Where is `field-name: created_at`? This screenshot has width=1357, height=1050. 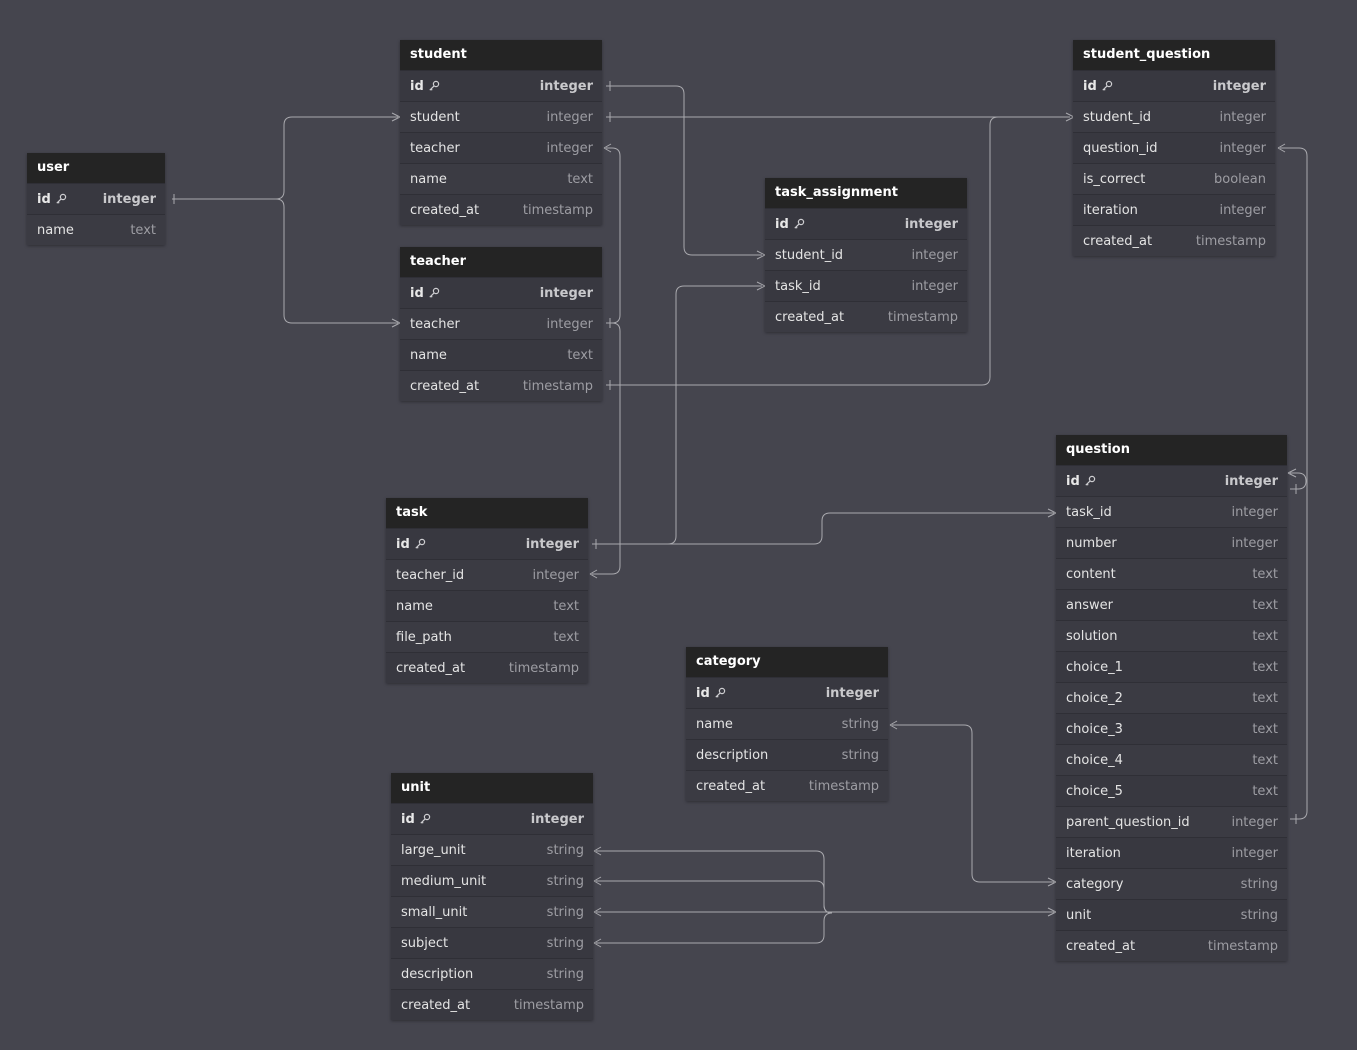
field-name: created_at is located at coordinates (730, 786).